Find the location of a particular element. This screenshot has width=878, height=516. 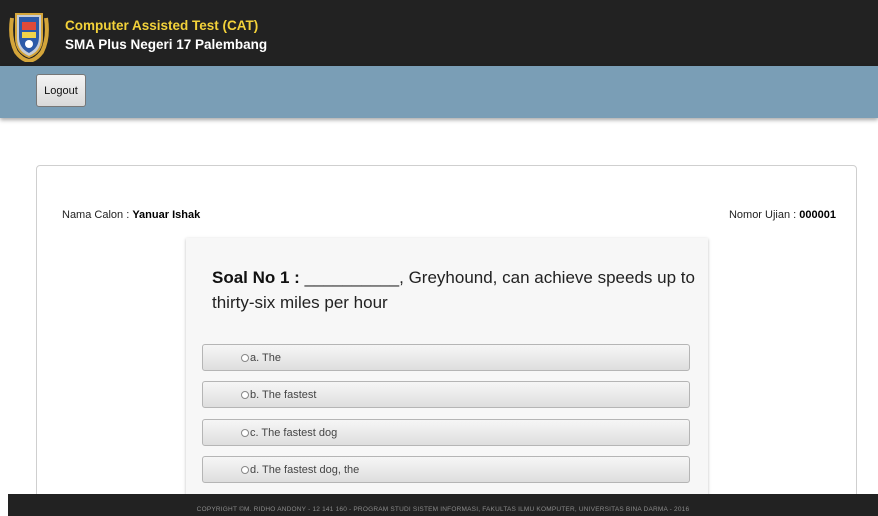

exam-number-label: Nomor Ujian : is located at coordinates (762, 215).